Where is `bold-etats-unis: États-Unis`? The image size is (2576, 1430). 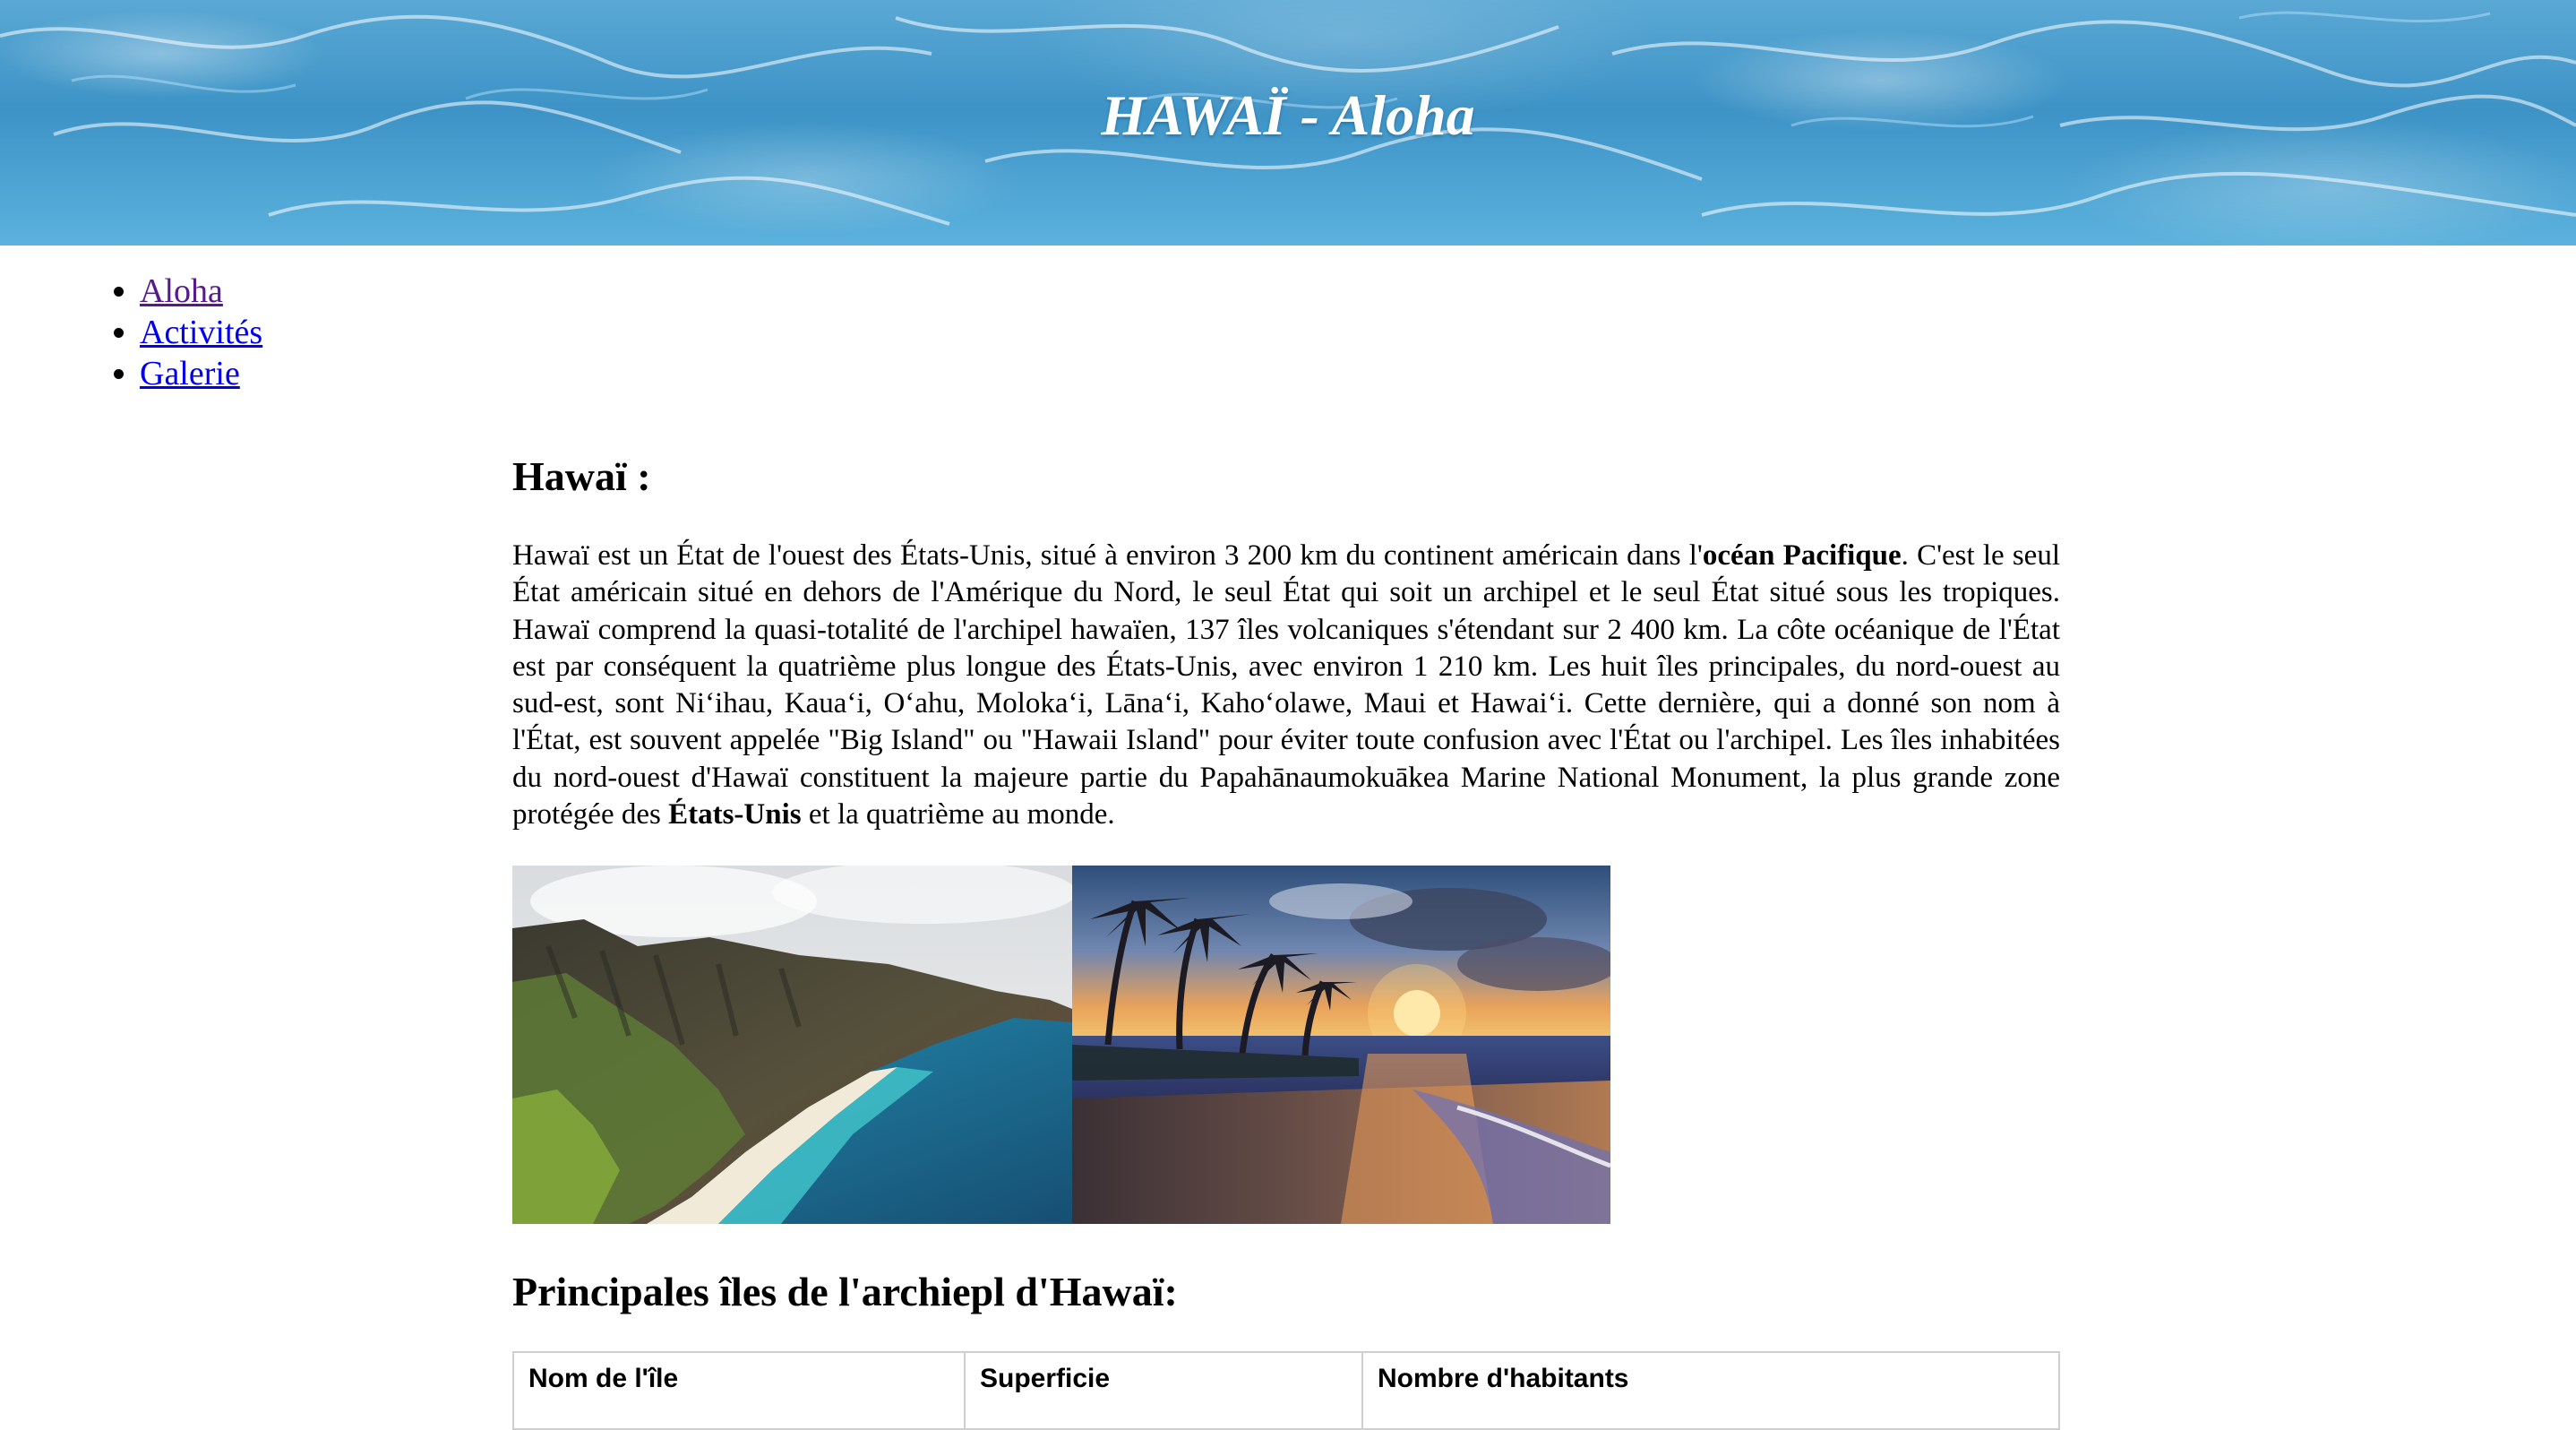 bold-etats-unis: États-Unis is located at coordinates (735, 814).